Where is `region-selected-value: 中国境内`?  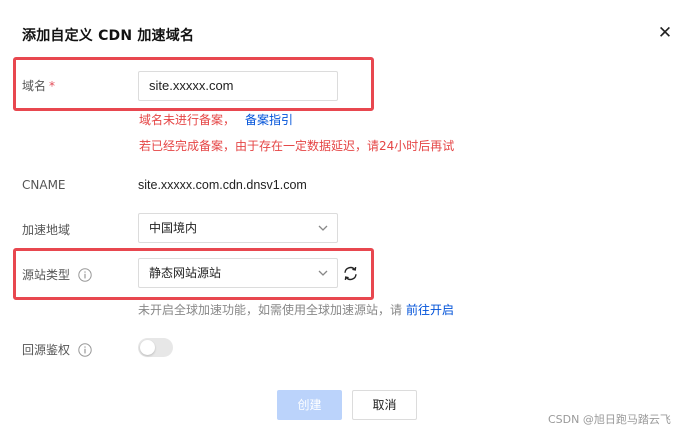 region-selected-value: 中国境内 is located at coordinates (173, 228).